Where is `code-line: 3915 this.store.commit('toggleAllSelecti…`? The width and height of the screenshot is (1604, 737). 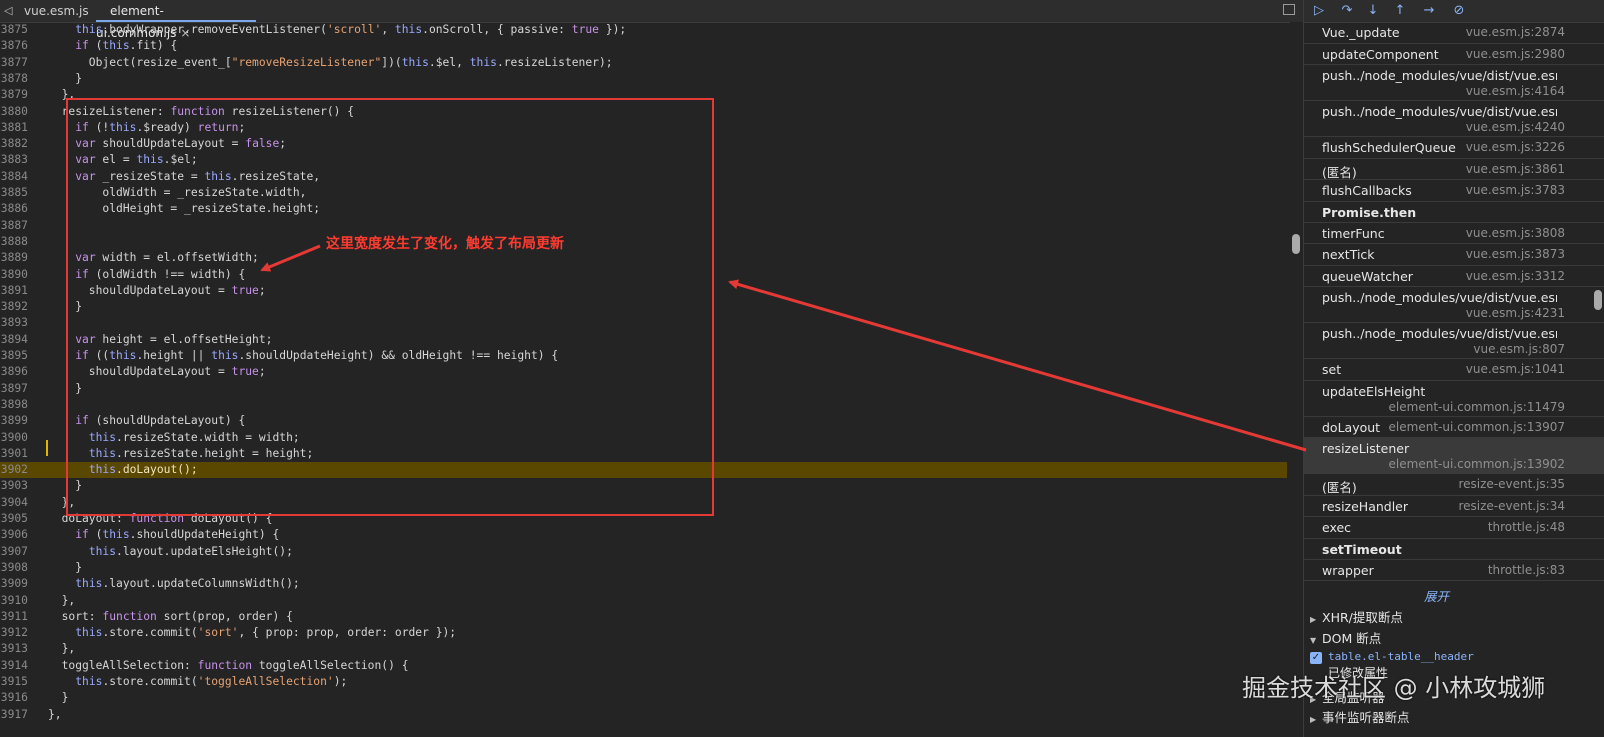 code-line: 3915 this.store.commit('toggleAllSelecti… is located at coordinates (643, 682).